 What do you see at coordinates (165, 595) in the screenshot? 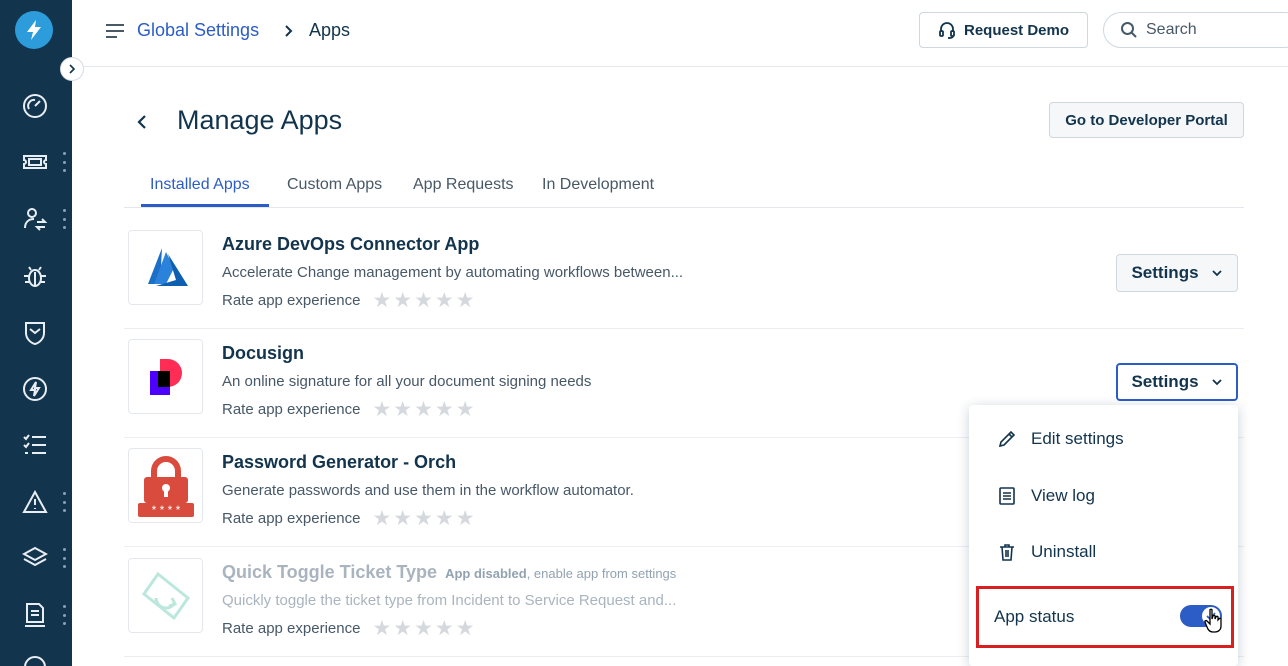
I see `ticket-toggle-logo-icon` at bounding box center [165, 595].